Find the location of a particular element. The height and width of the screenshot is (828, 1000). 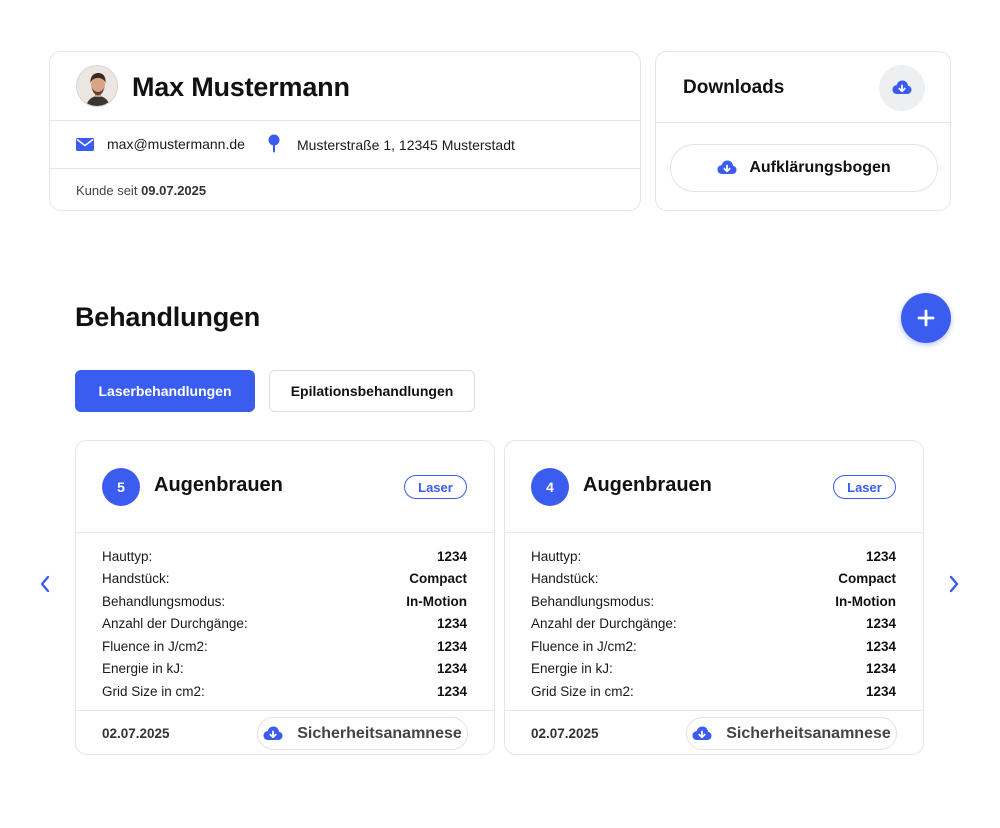

customer-since-date: 09.07.2025 is located at coordinates (174, 190).